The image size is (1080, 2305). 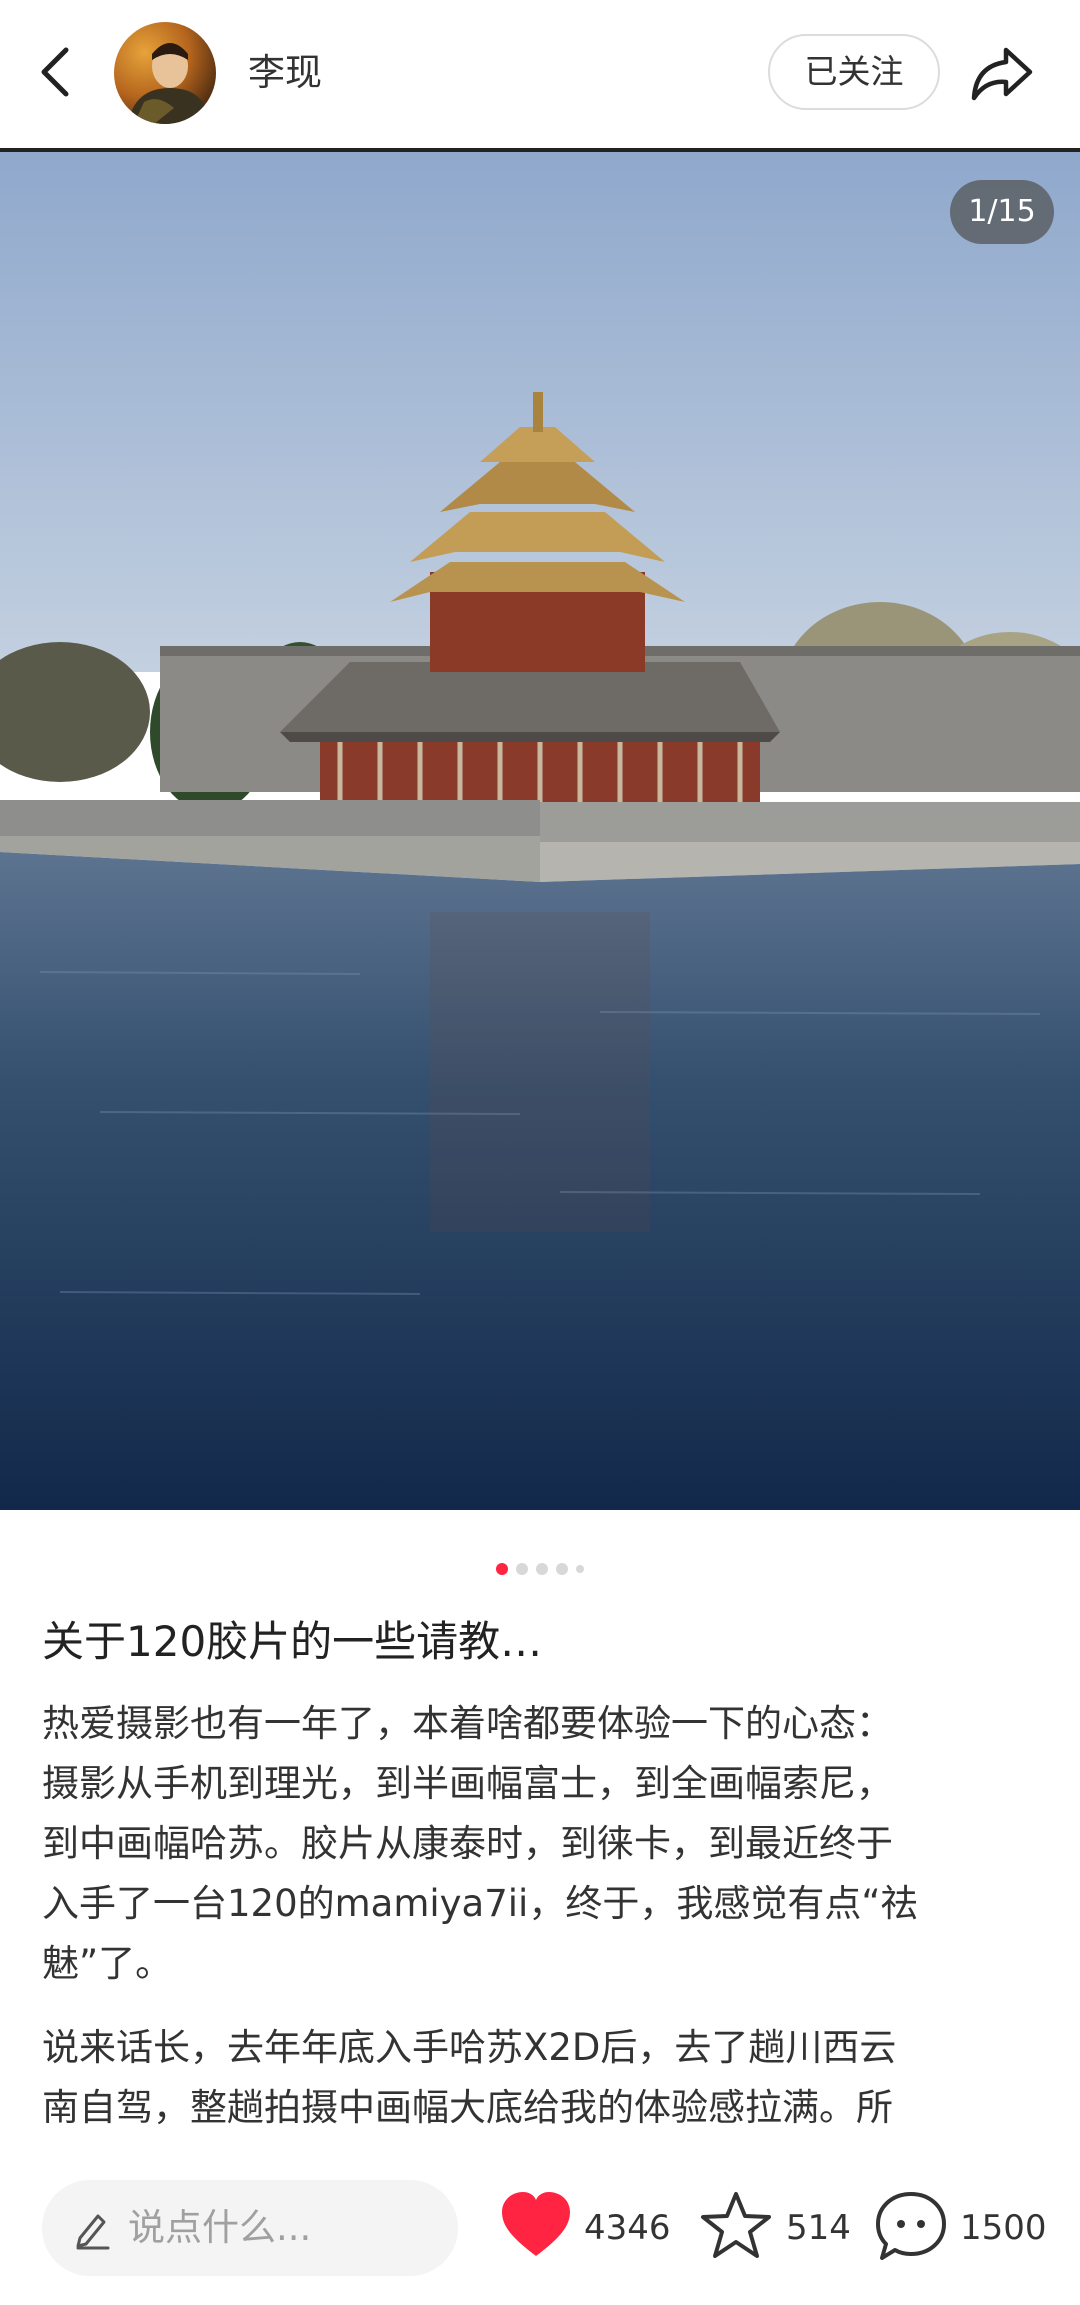 What do you see at coordinates (502, 1568) in the screenshot?
I see `carousel-dot-active` at bounding box center [502, 1568].